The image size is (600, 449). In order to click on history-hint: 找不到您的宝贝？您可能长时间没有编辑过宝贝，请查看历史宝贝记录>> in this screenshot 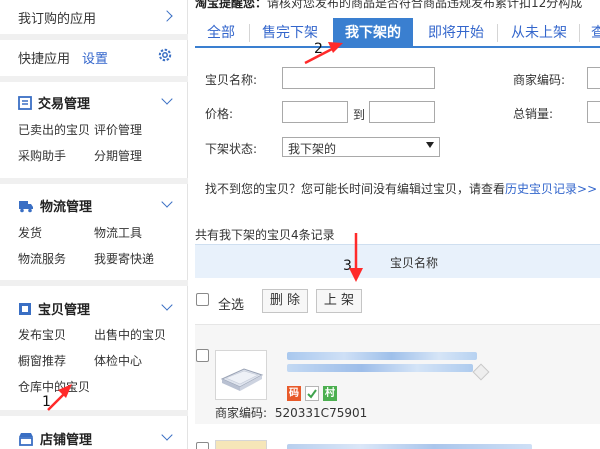, I will do `click(401, 188)`.